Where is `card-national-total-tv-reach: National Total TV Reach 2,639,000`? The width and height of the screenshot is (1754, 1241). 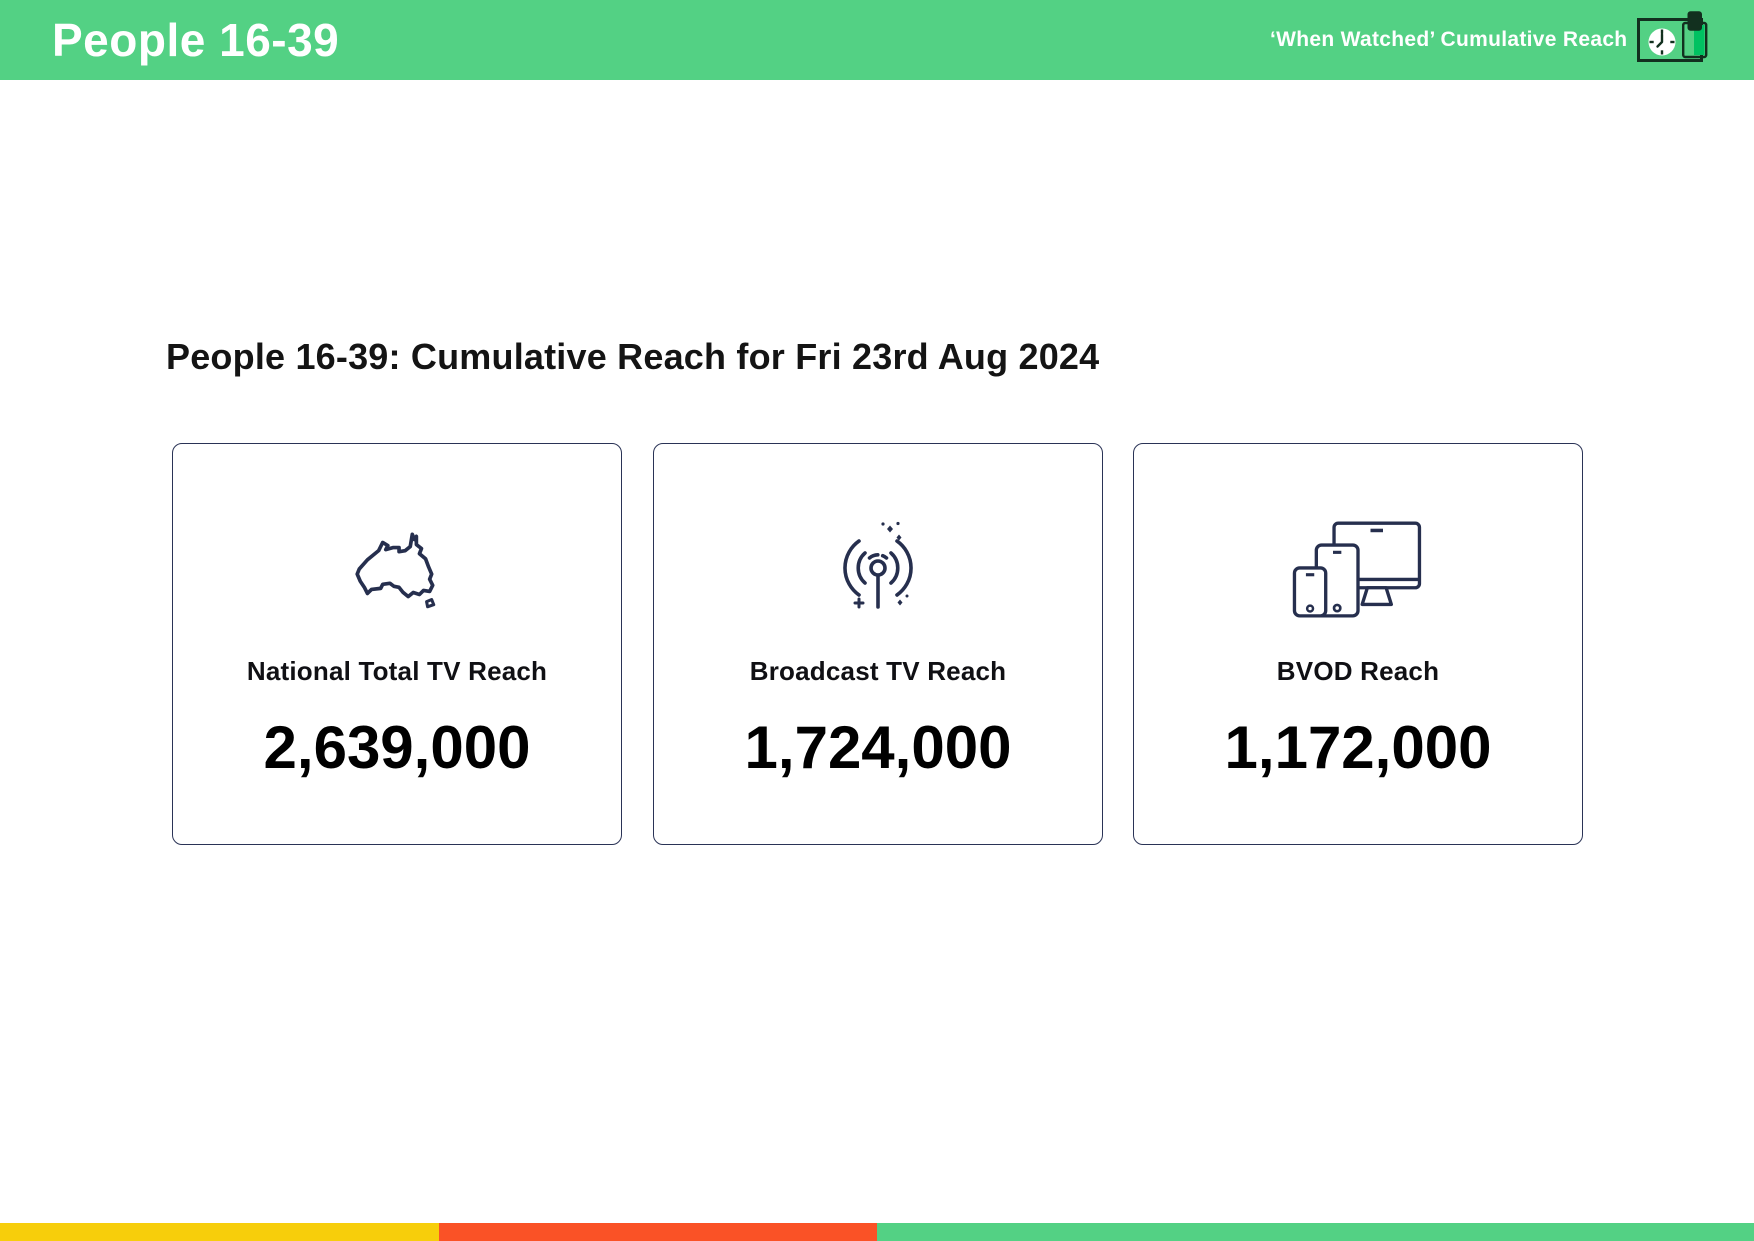 card-national-total-tv-reach: National Total TV Reach 2,639,000 is located at coordinates (397, 644).